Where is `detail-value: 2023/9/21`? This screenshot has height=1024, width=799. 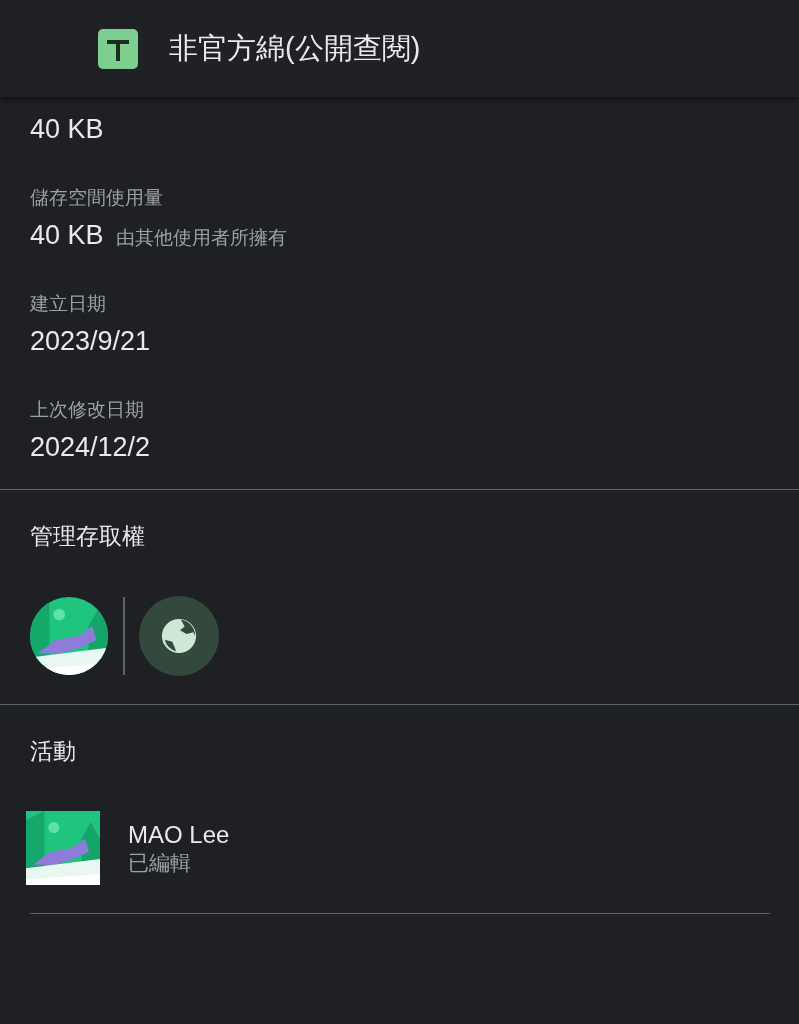 detail-value: 2023/9/21 is located at coordinates (90, 341).